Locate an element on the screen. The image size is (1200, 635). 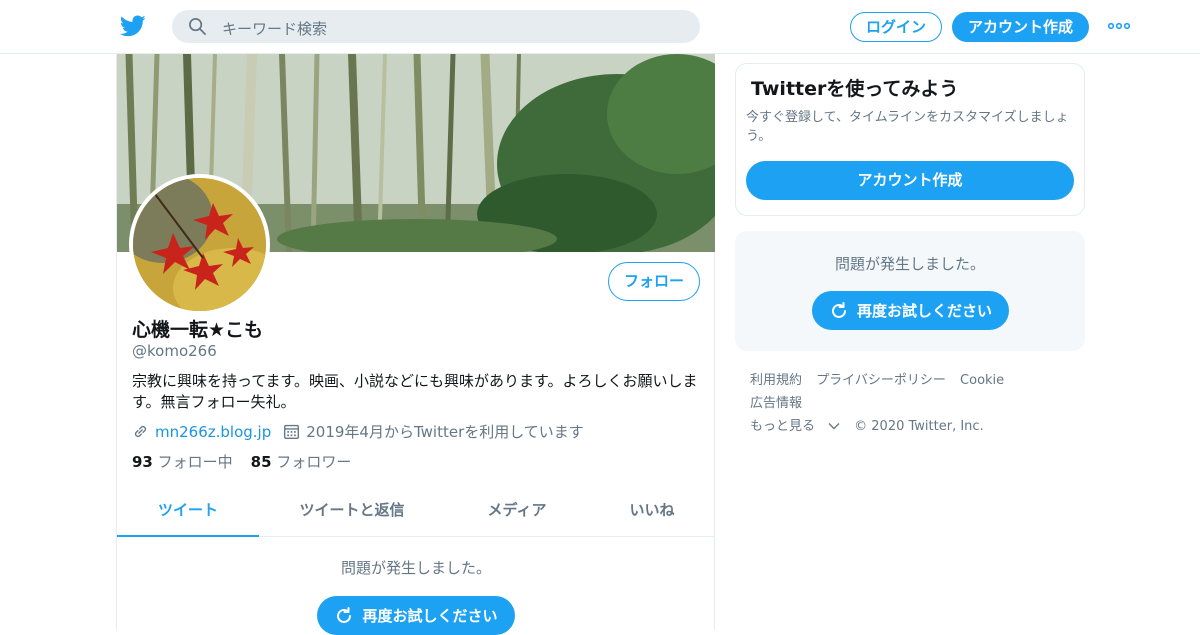
timeline-error-message: 問題が発生しました。 is located at coordinates (415, 568).